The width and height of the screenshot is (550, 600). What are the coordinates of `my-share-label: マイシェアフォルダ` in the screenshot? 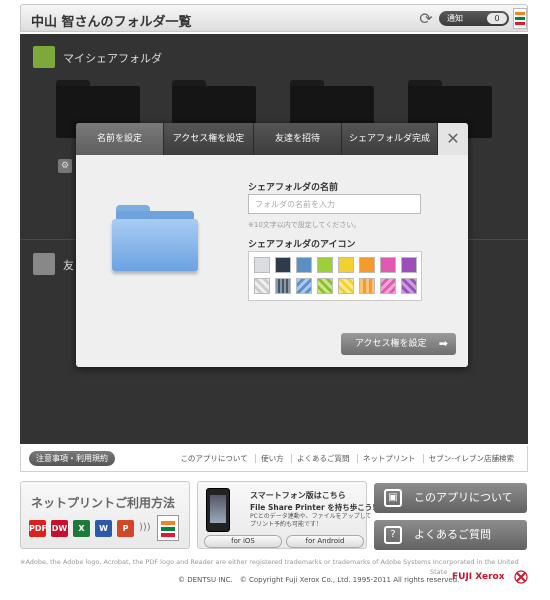 It's located at (112, 58).